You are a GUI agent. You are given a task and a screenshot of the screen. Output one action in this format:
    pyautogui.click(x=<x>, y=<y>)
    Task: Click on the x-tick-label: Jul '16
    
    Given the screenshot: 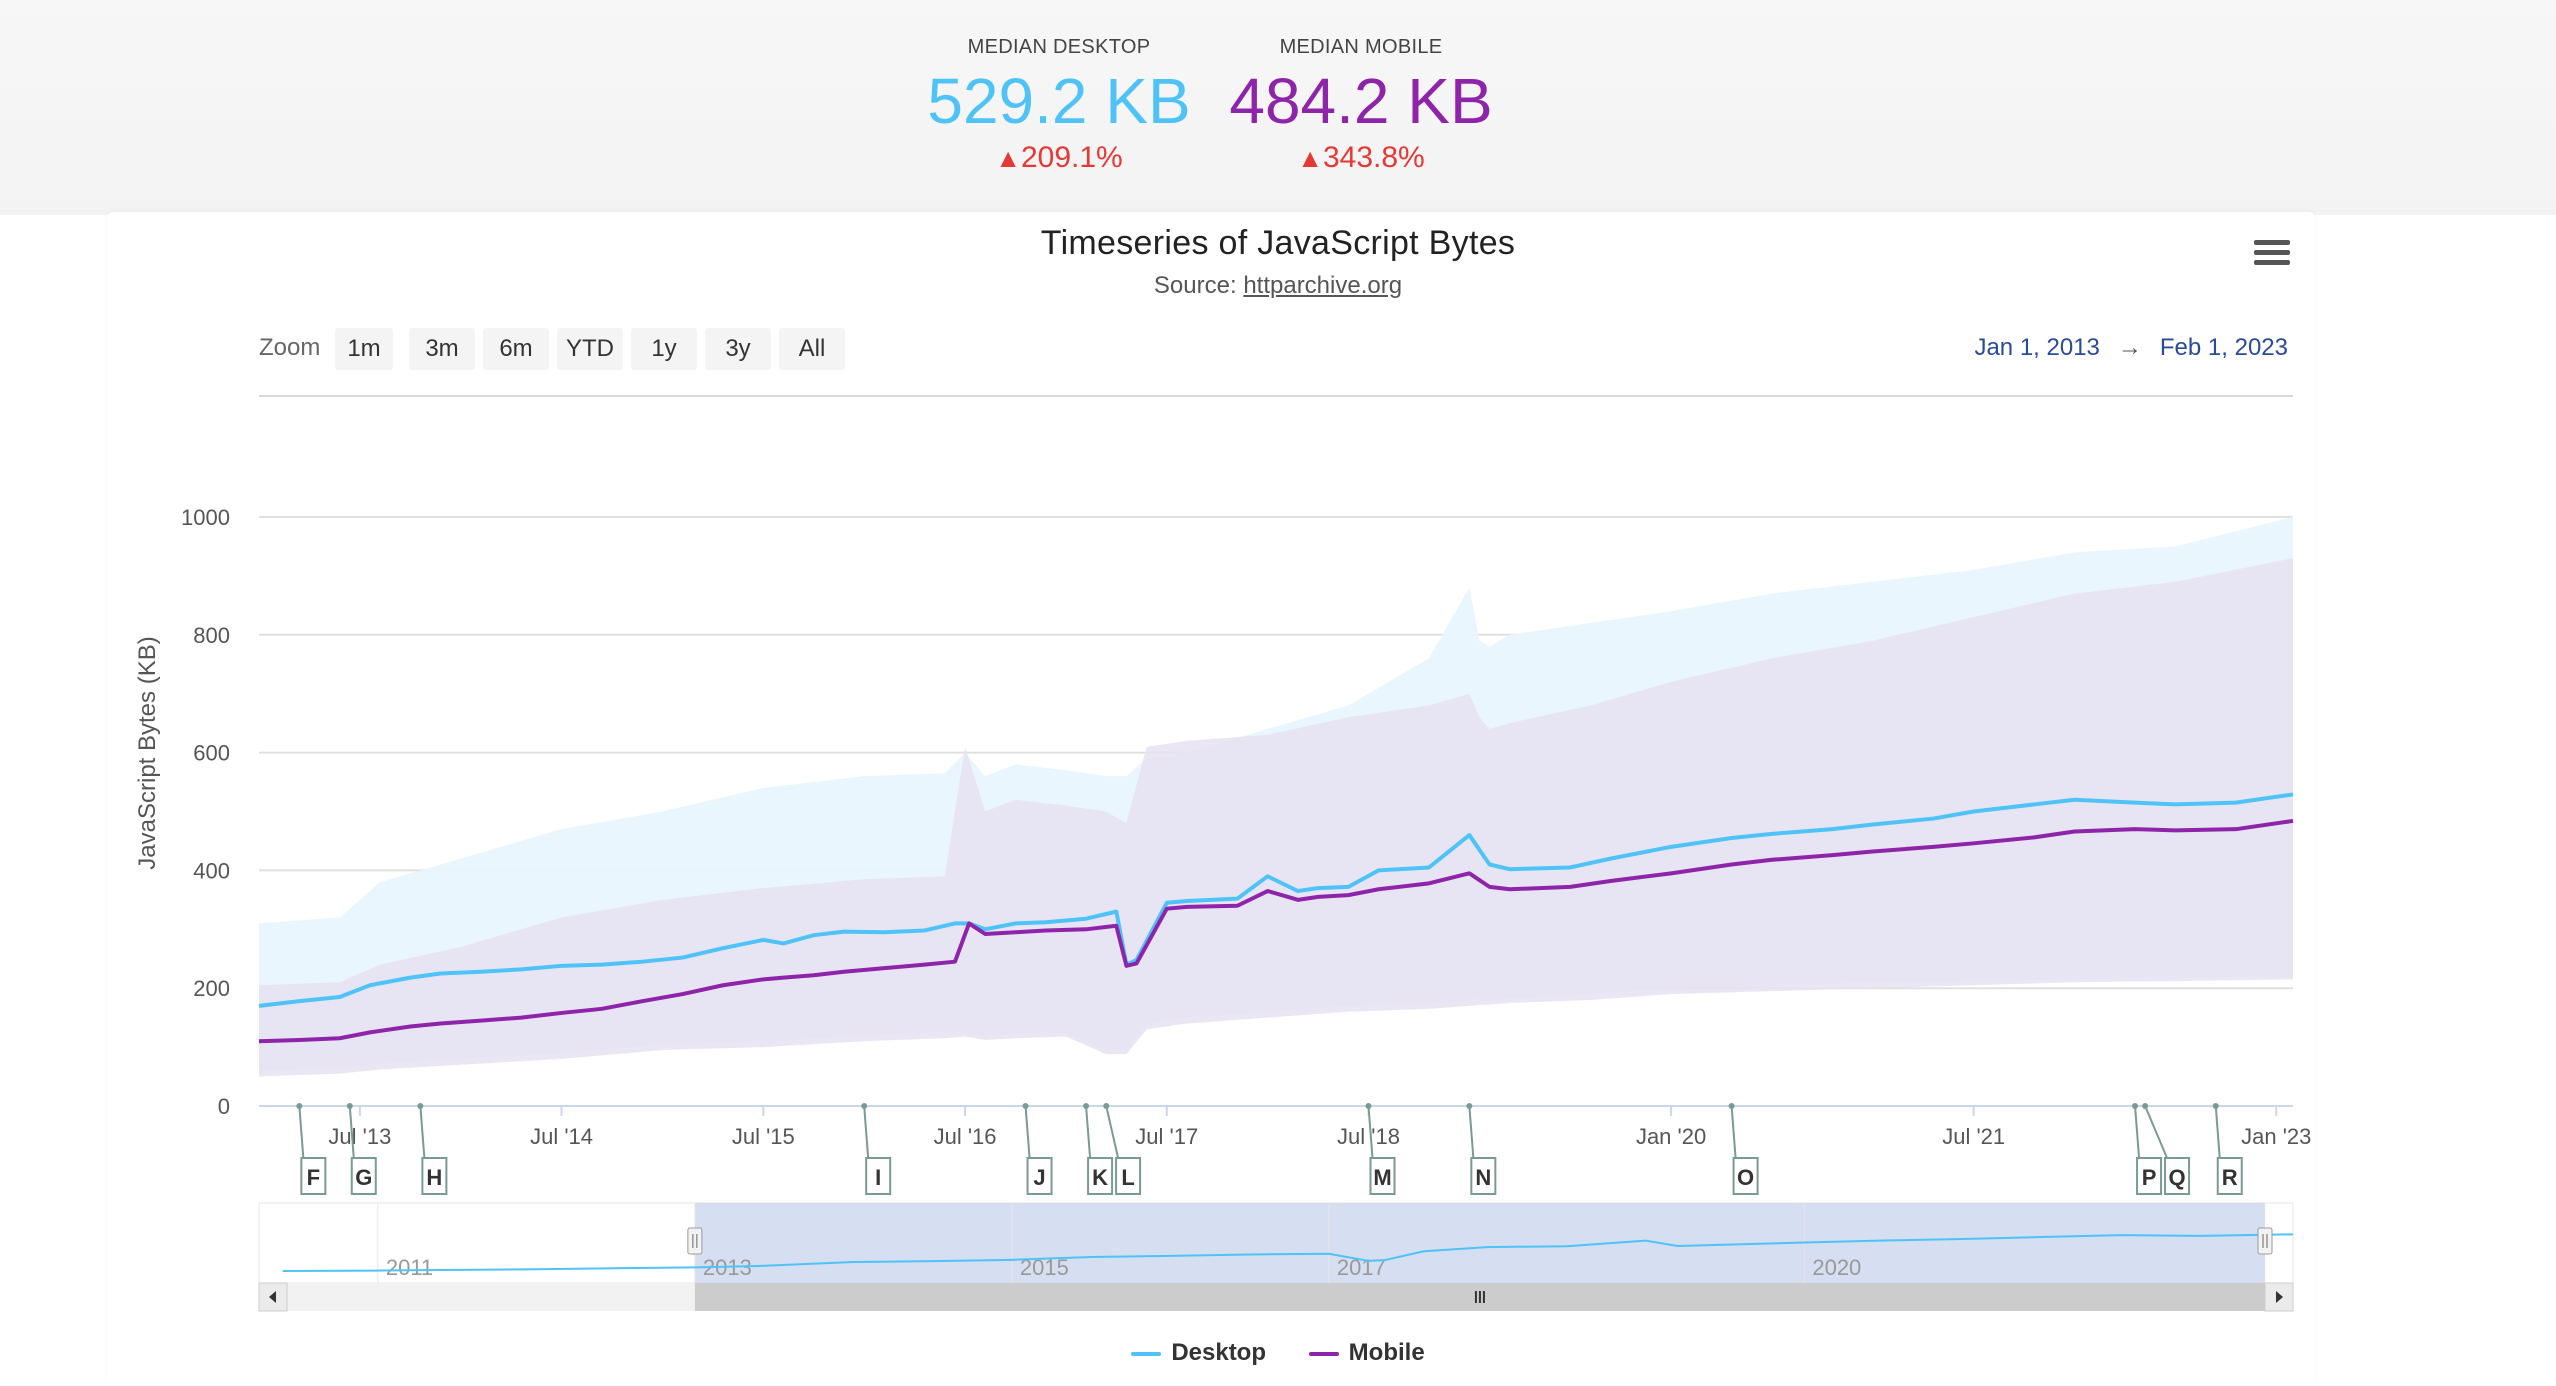 What is the action you would take?
    pyautogui.click(x=965, y=1136)
    